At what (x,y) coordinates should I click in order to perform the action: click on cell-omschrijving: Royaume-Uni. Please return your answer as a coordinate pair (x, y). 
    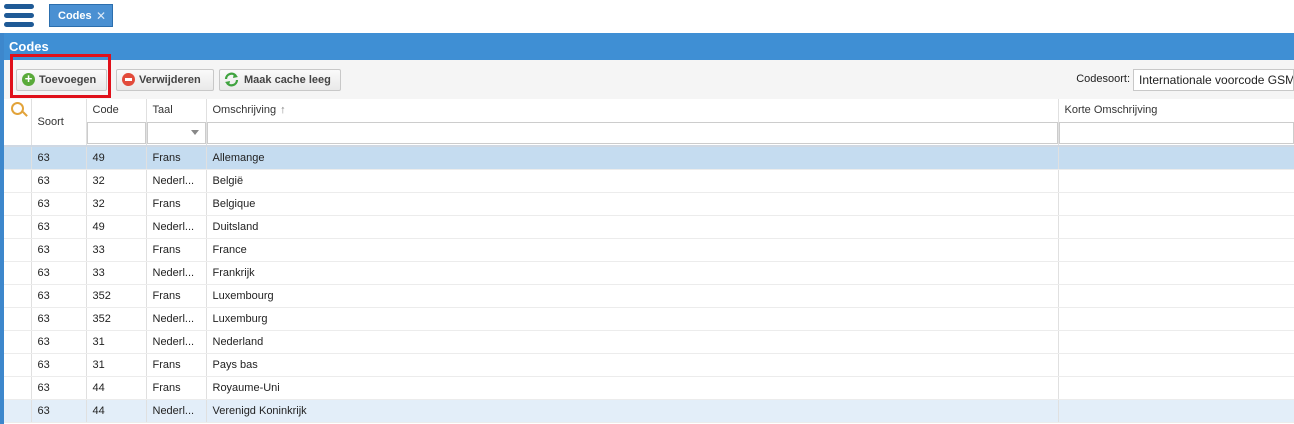
    Looking at the image, I should click on (632, 388).